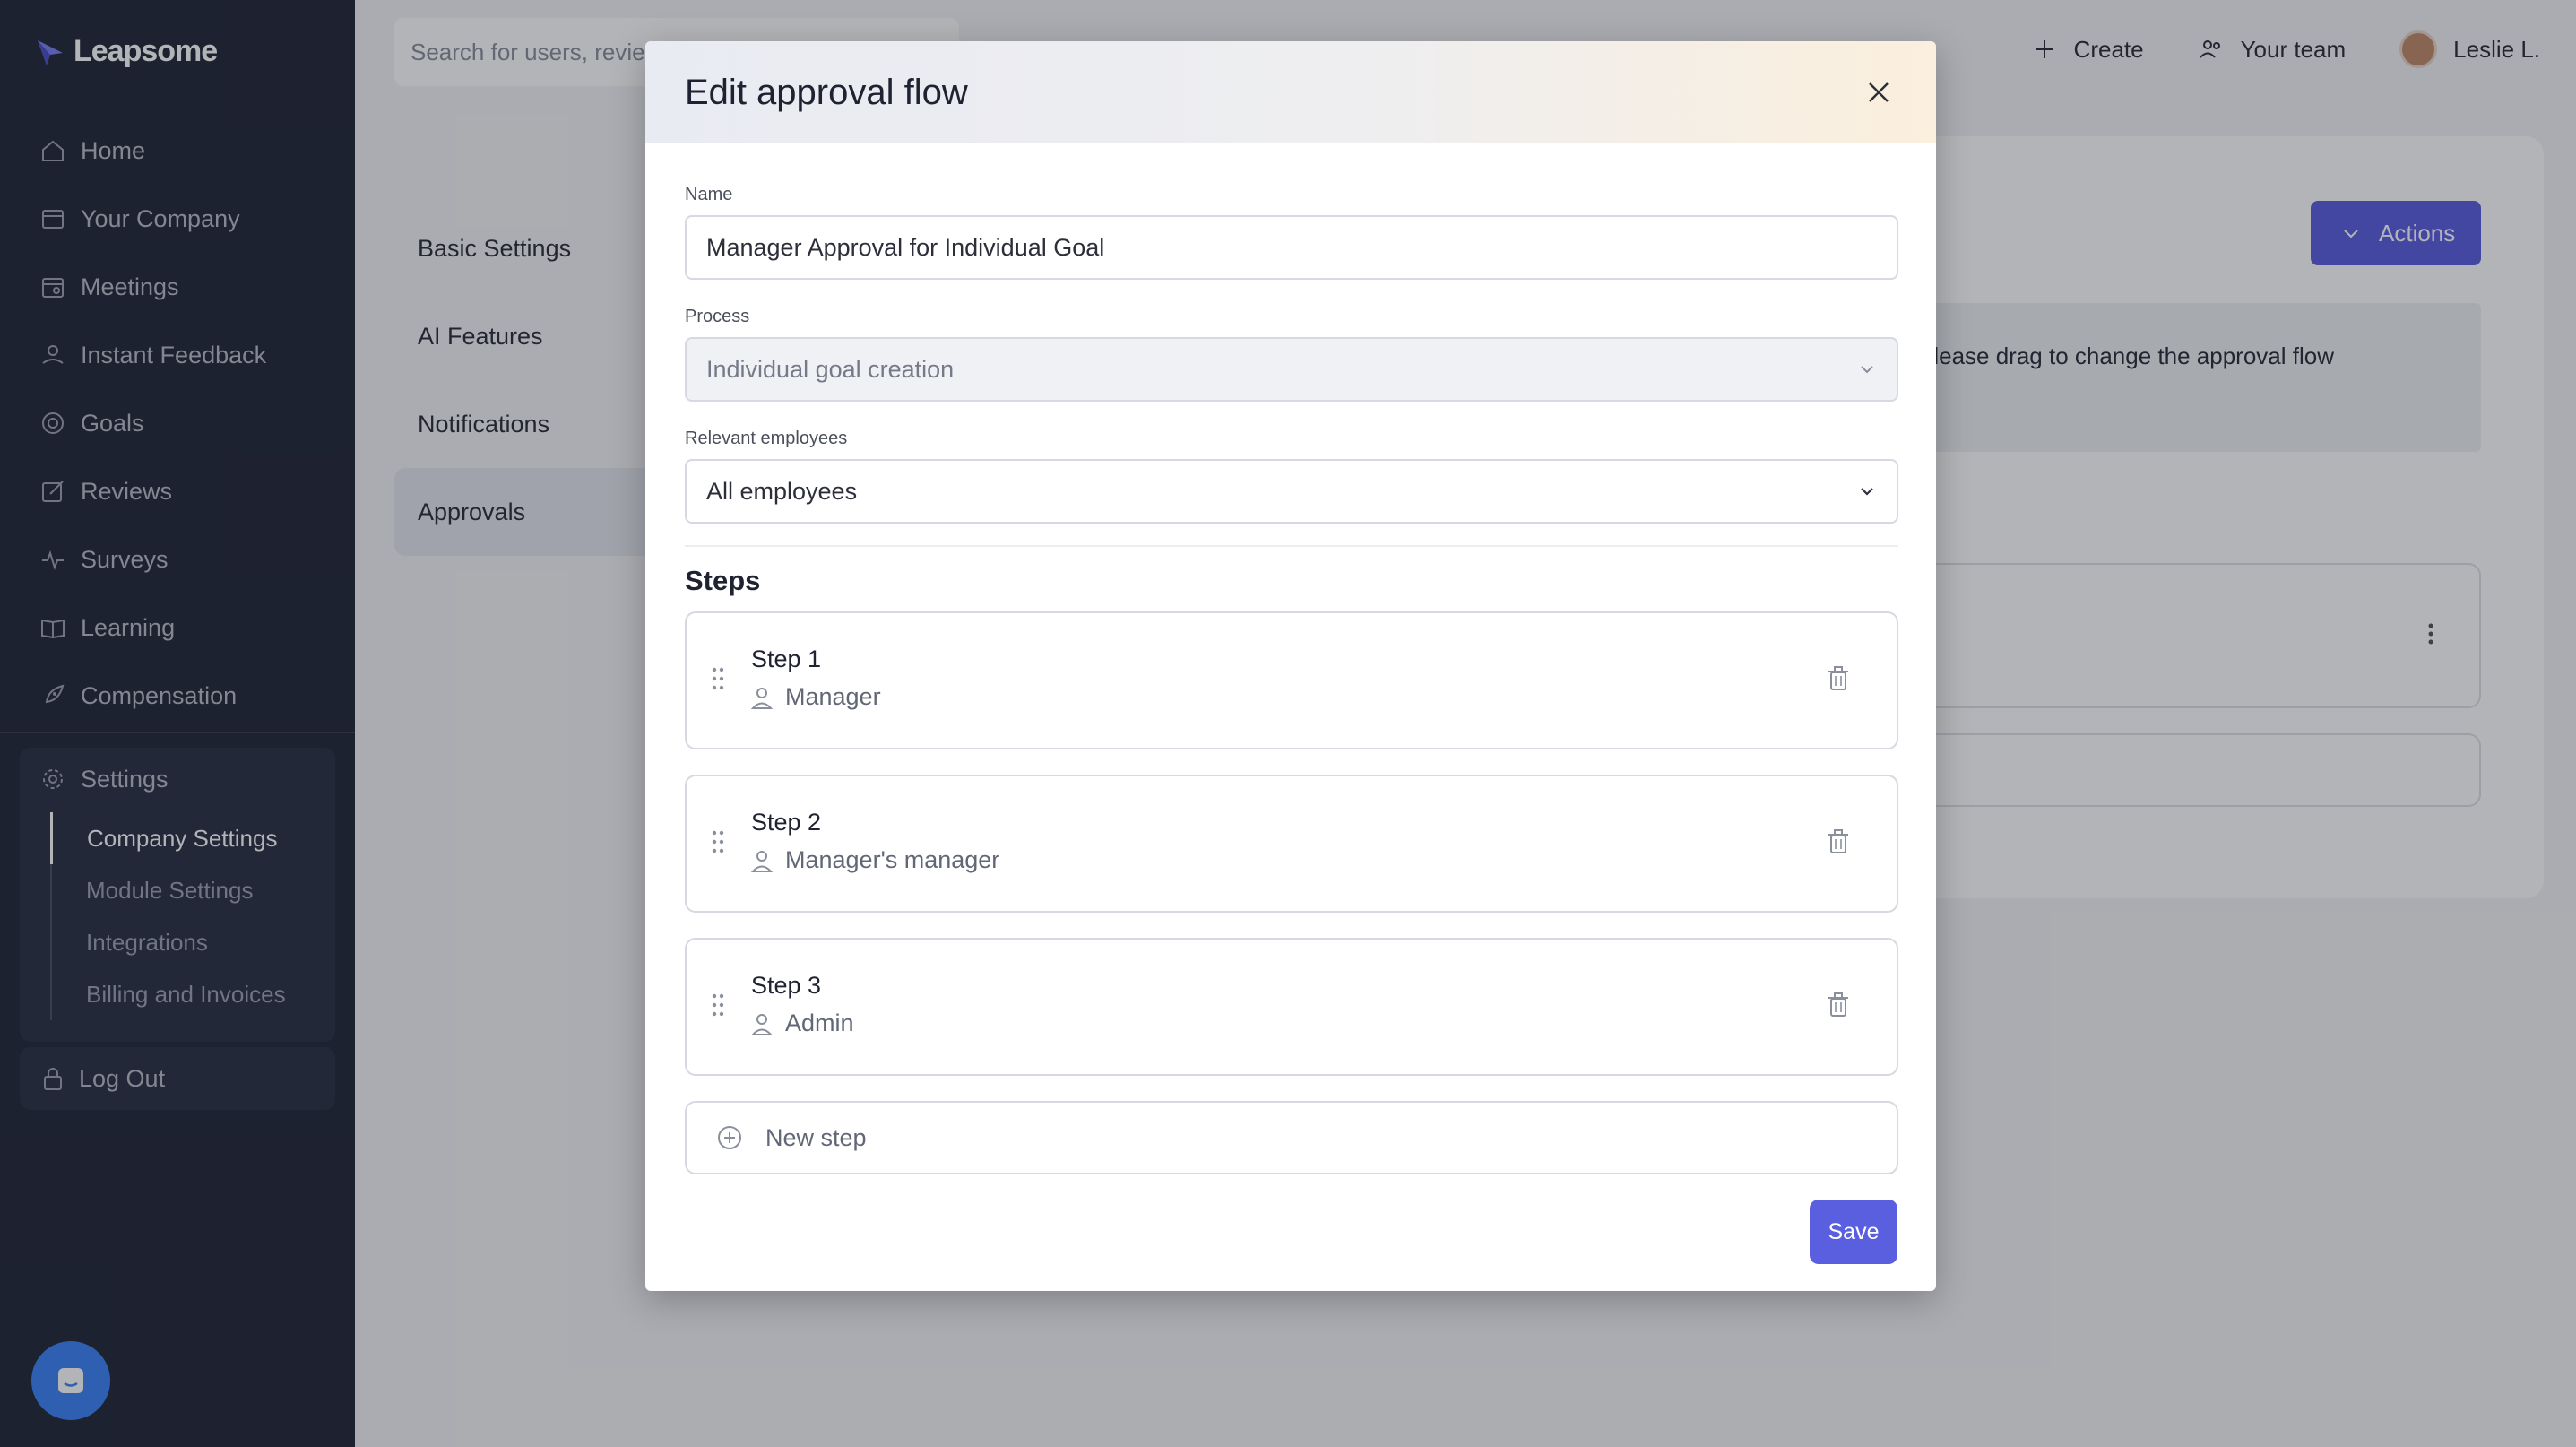 The width and height of the screenshot is (2576, 1447). What do you see at coordinates (729, 1137) in the screenshot?
I see `plus-circle-icon` at bounding box center [729, 1137].